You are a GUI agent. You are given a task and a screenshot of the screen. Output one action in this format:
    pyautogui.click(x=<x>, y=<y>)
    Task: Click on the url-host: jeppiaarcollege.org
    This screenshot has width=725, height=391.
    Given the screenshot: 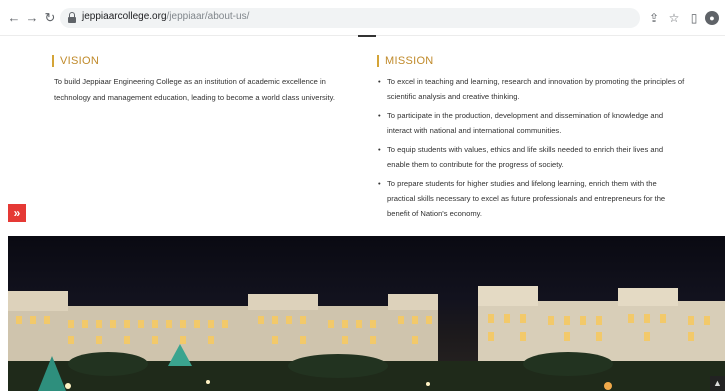 What is the action you would take?
    pyautogui.click(x=124, y=16)
    